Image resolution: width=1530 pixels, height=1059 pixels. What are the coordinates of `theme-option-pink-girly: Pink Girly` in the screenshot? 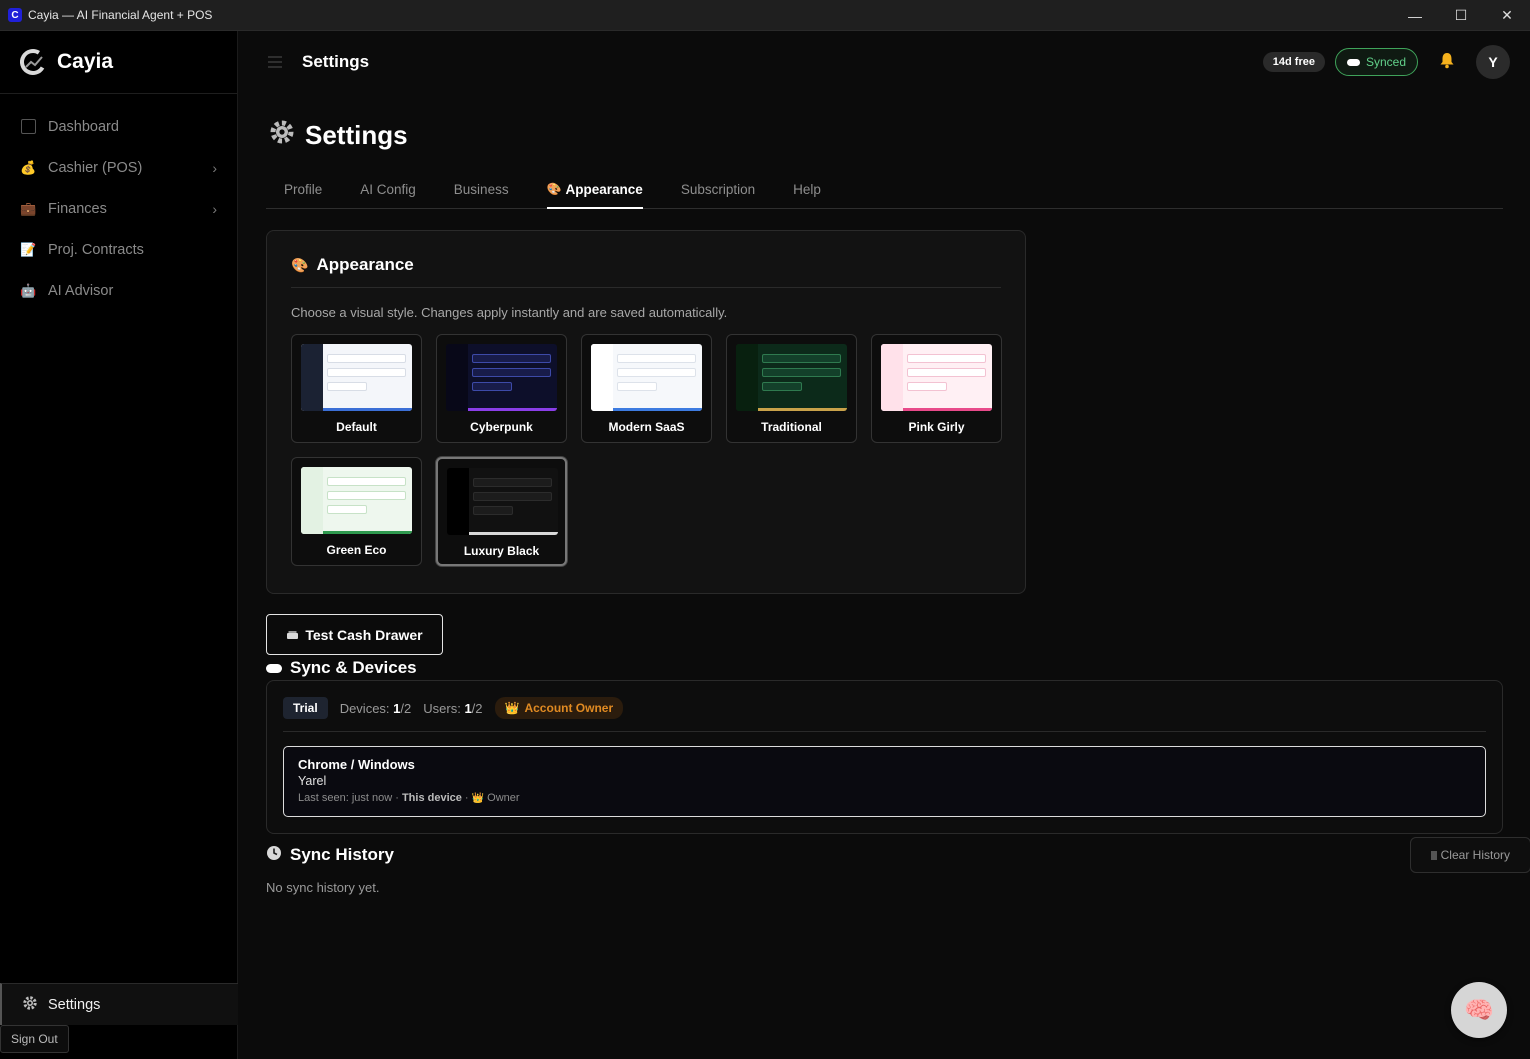 It's located at (936, 388).